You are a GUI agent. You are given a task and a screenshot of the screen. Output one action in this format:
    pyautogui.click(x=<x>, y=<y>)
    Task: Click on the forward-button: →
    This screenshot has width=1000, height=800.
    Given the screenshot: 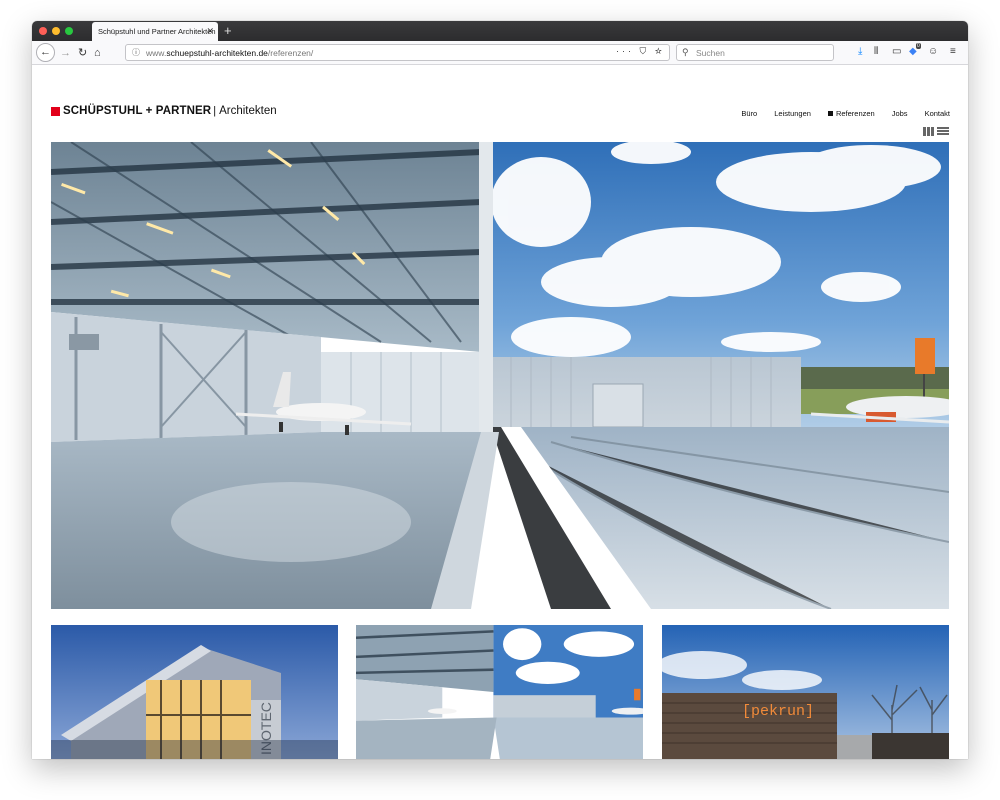 What is the action you would take?
    pyautogui.click(x=65, y=53)
    